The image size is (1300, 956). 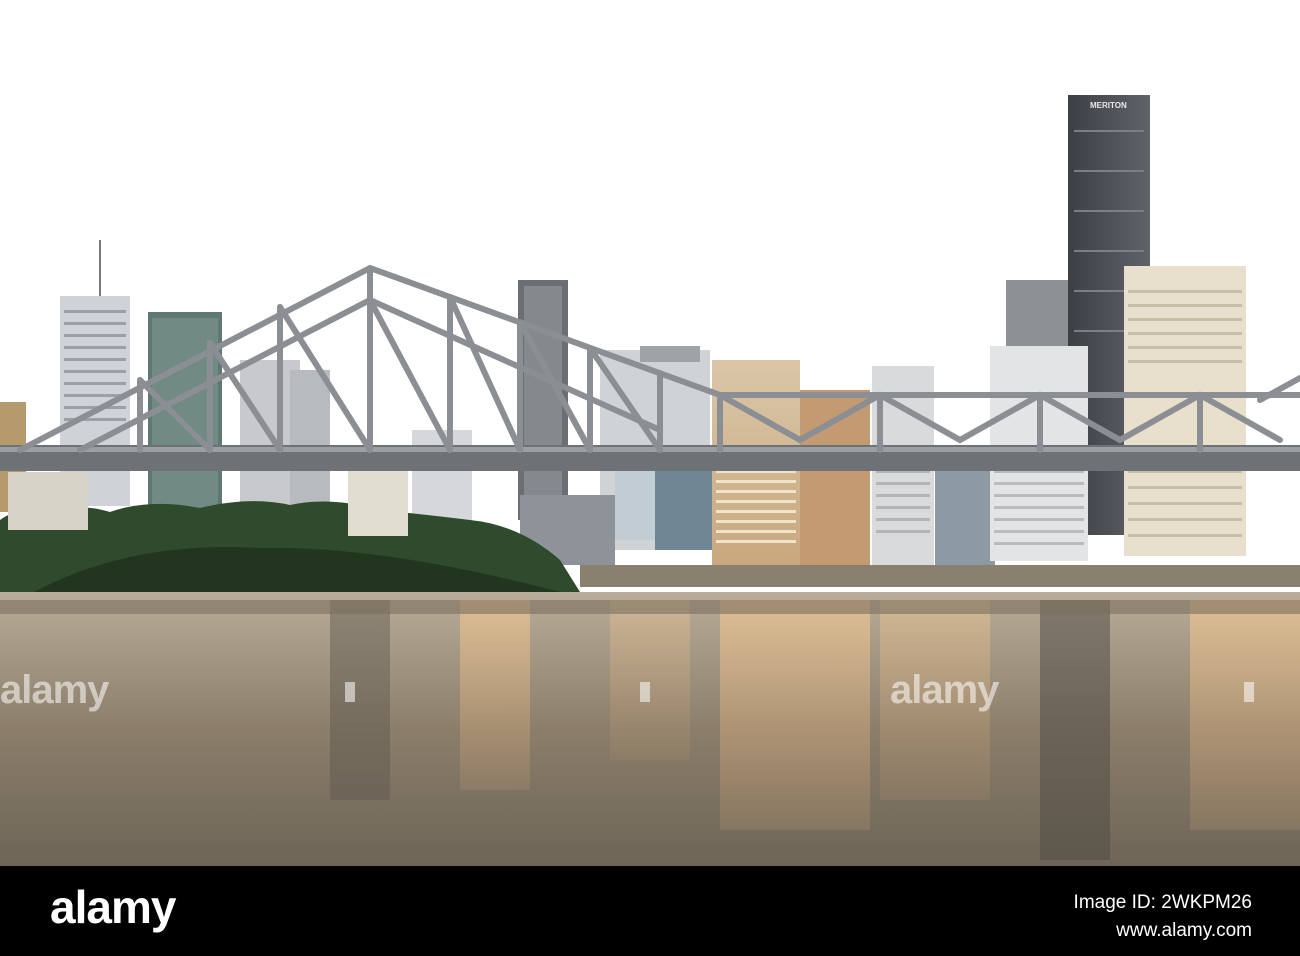 I want to click on watermark-tick-left, so click(x=350, y=692).